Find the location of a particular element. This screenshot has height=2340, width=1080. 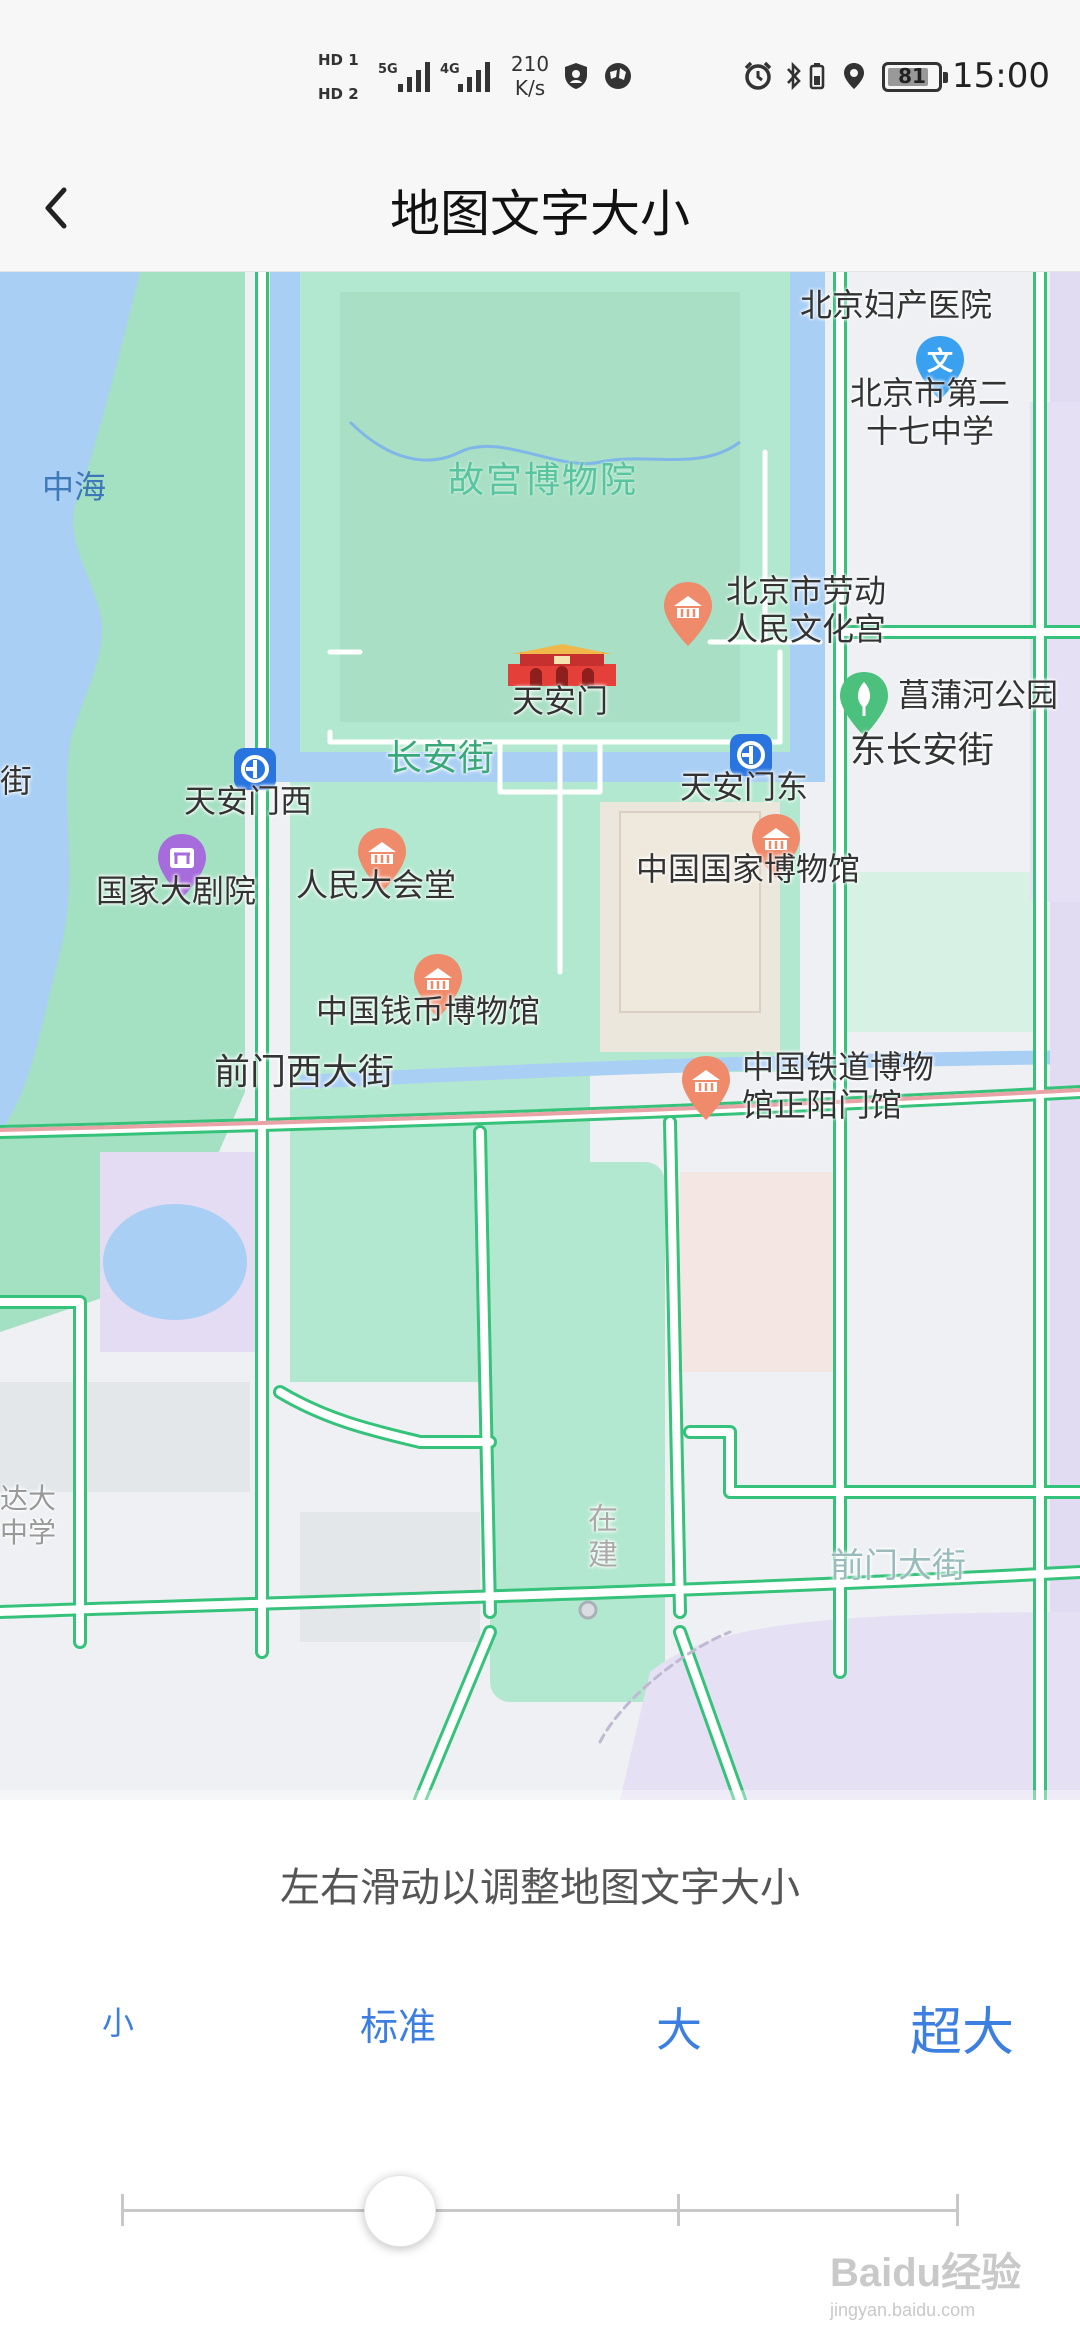

map-label-faded-school: 达大 中学 is located at coordinates (28, 1516).